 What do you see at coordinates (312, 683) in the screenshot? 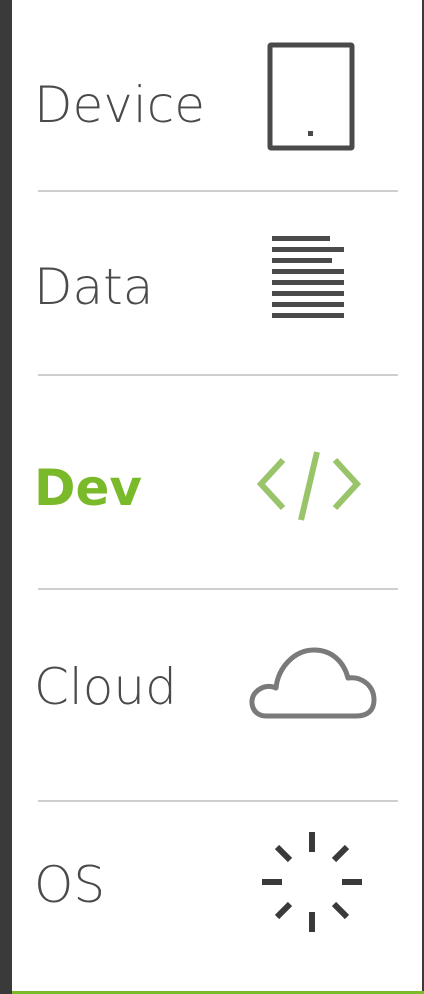
I see `cloud-icon` at bounding box center [312, 683].